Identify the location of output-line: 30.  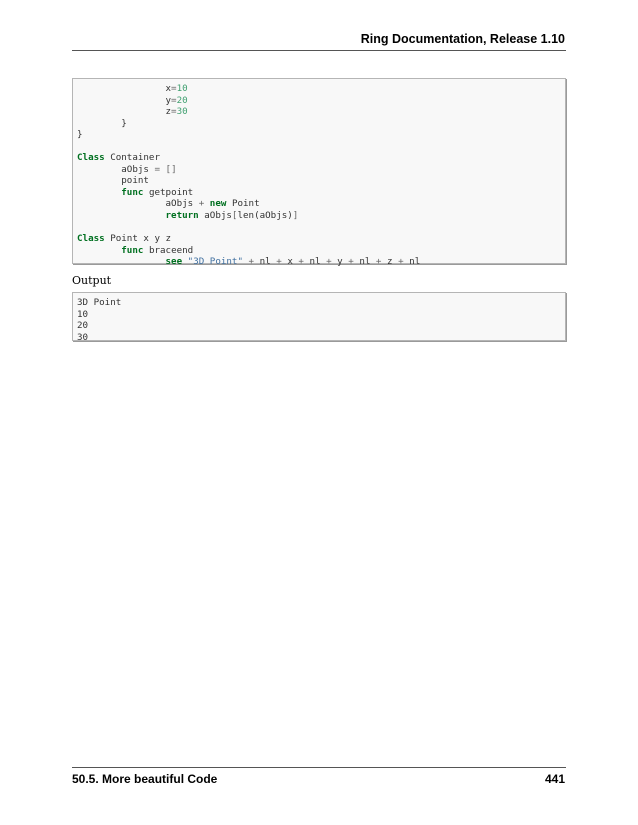
(83, 337).